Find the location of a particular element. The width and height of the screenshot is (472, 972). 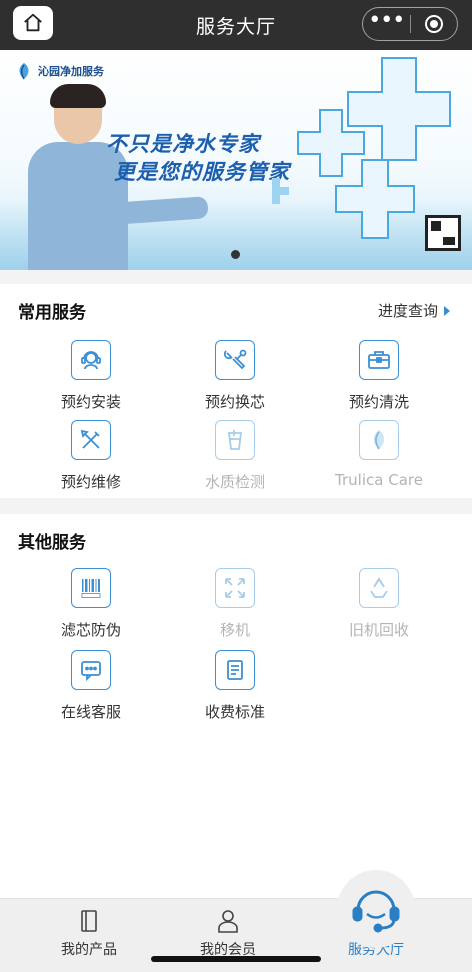

top-nav-bar: 服务大厅 ••• is located at coordinates (236, 25).